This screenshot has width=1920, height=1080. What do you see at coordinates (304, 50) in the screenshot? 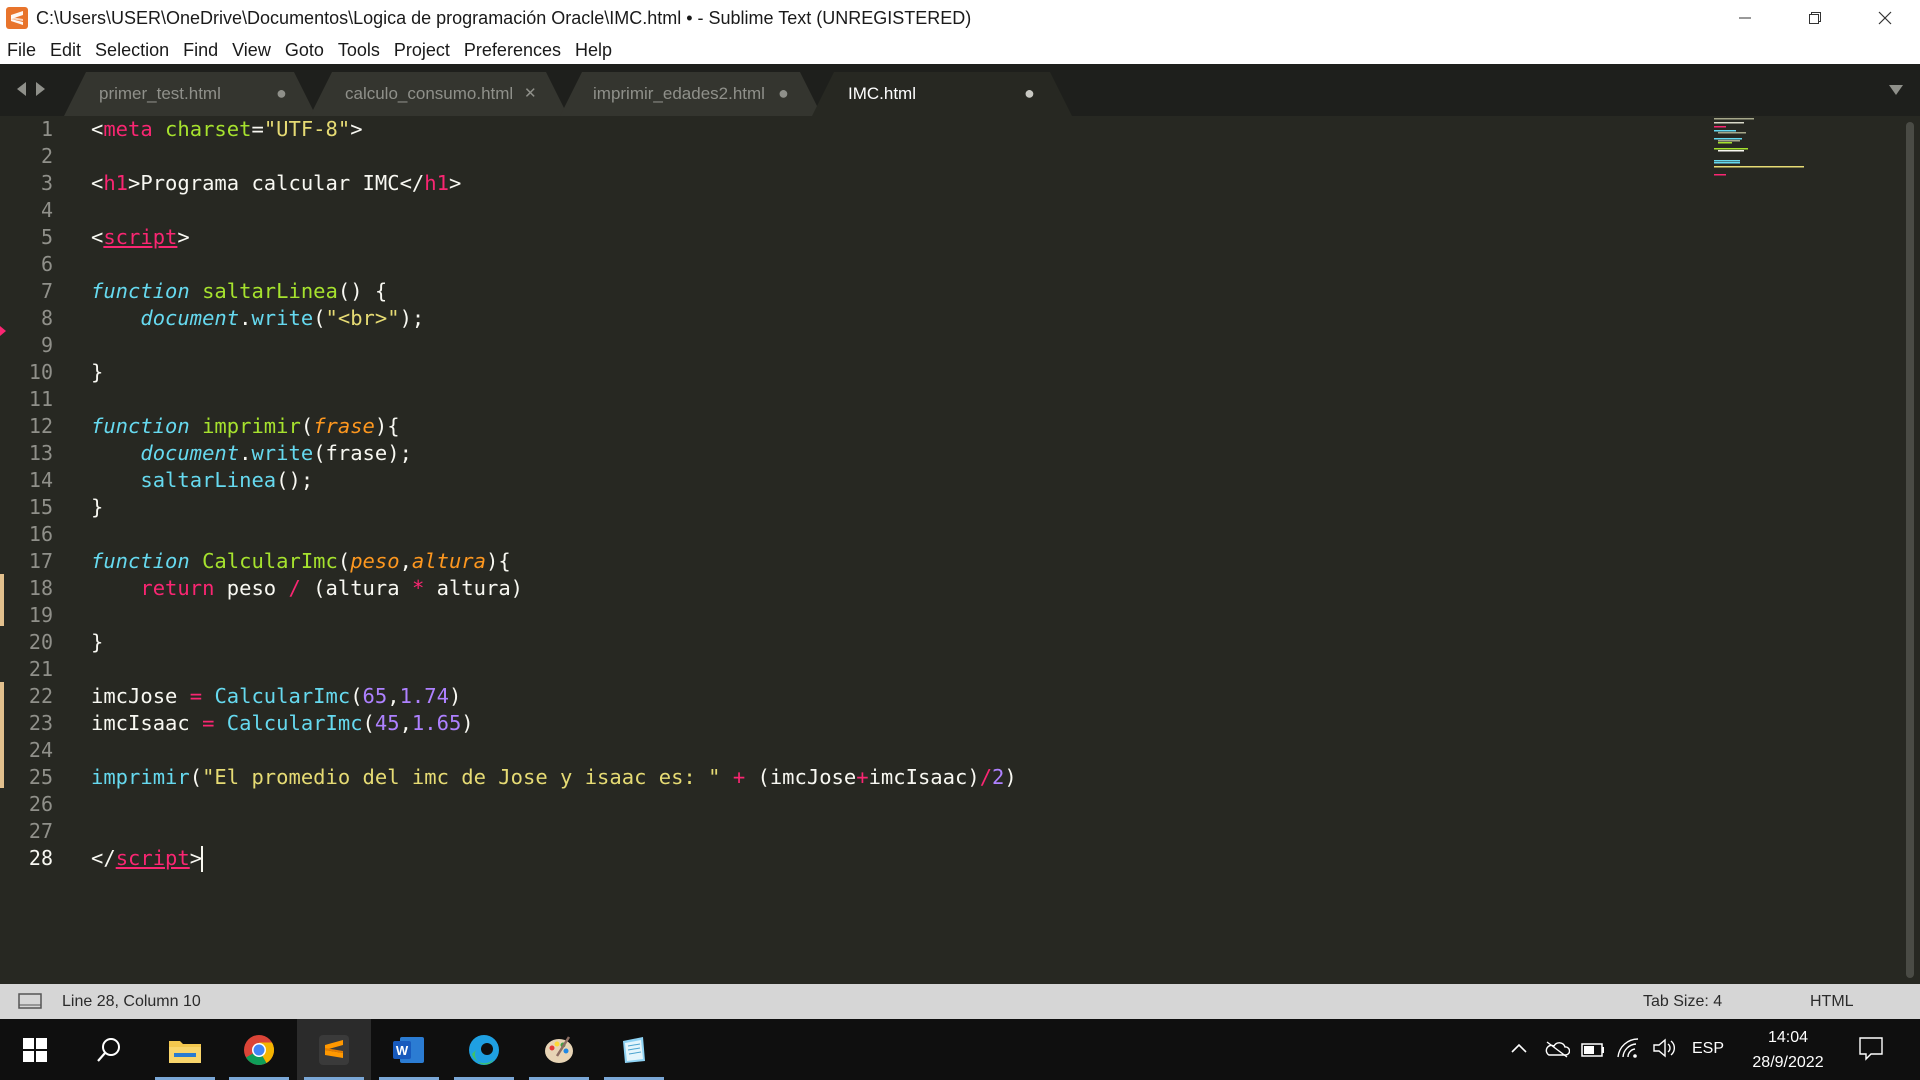
I see `menu-goto: Goto` at bounding box center [304, 50].